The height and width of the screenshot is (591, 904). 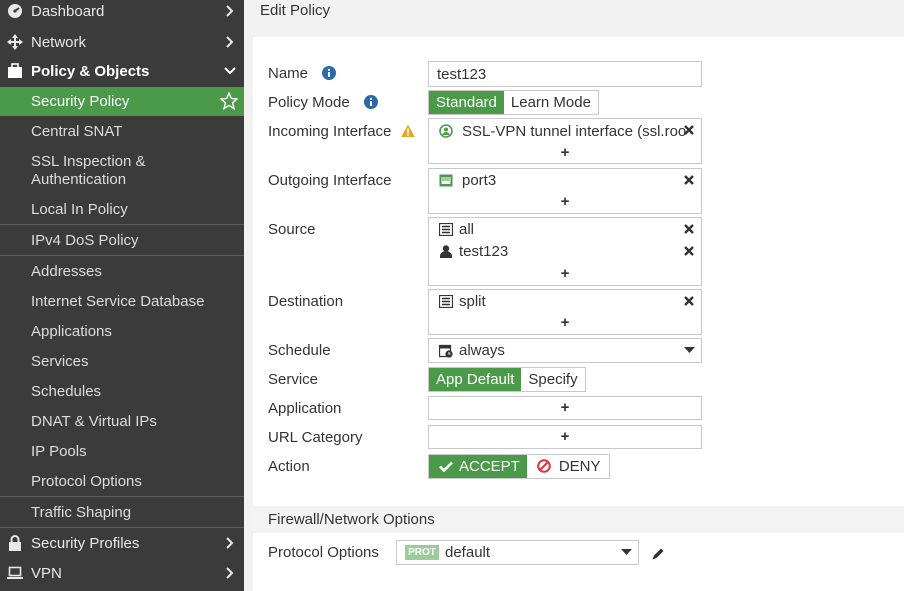 I want to click on url-category-field: +, so click(x=565, y=437).